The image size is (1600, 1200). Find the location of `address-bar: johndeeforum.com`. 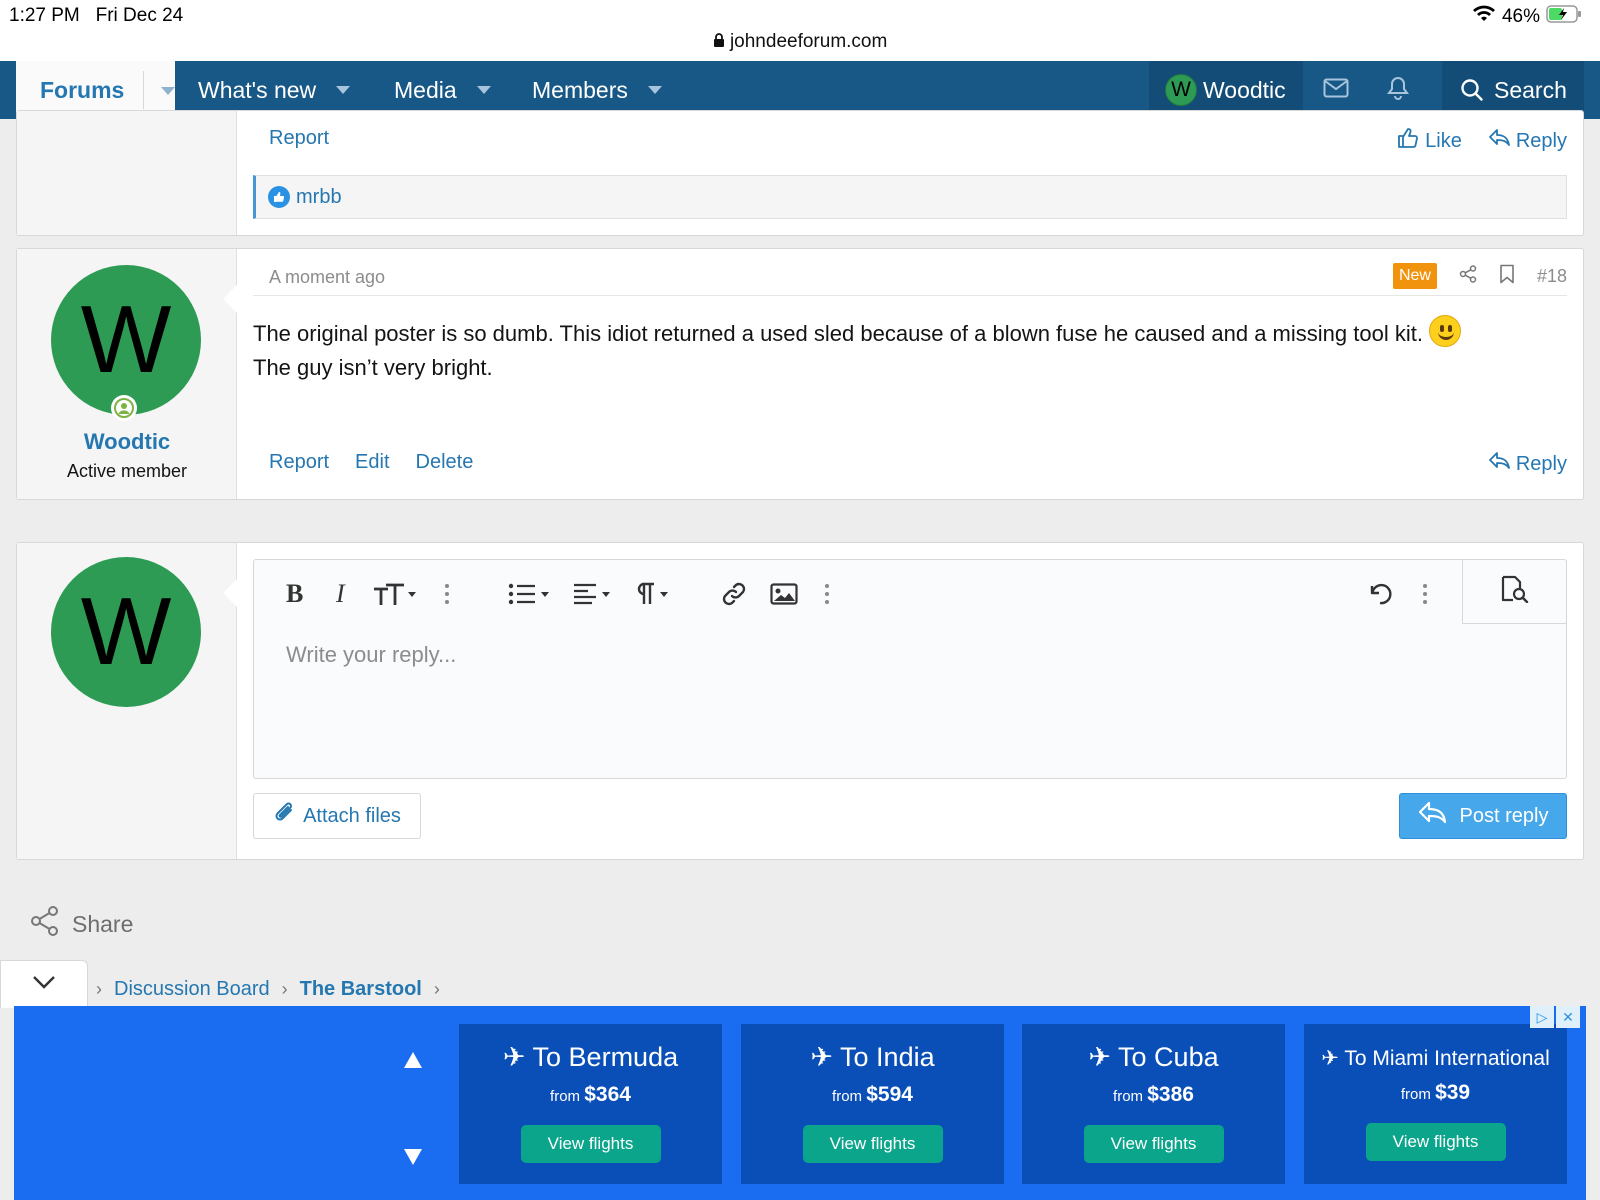

address-bar: johndeeforum.com is located at coordinates (800, 42).